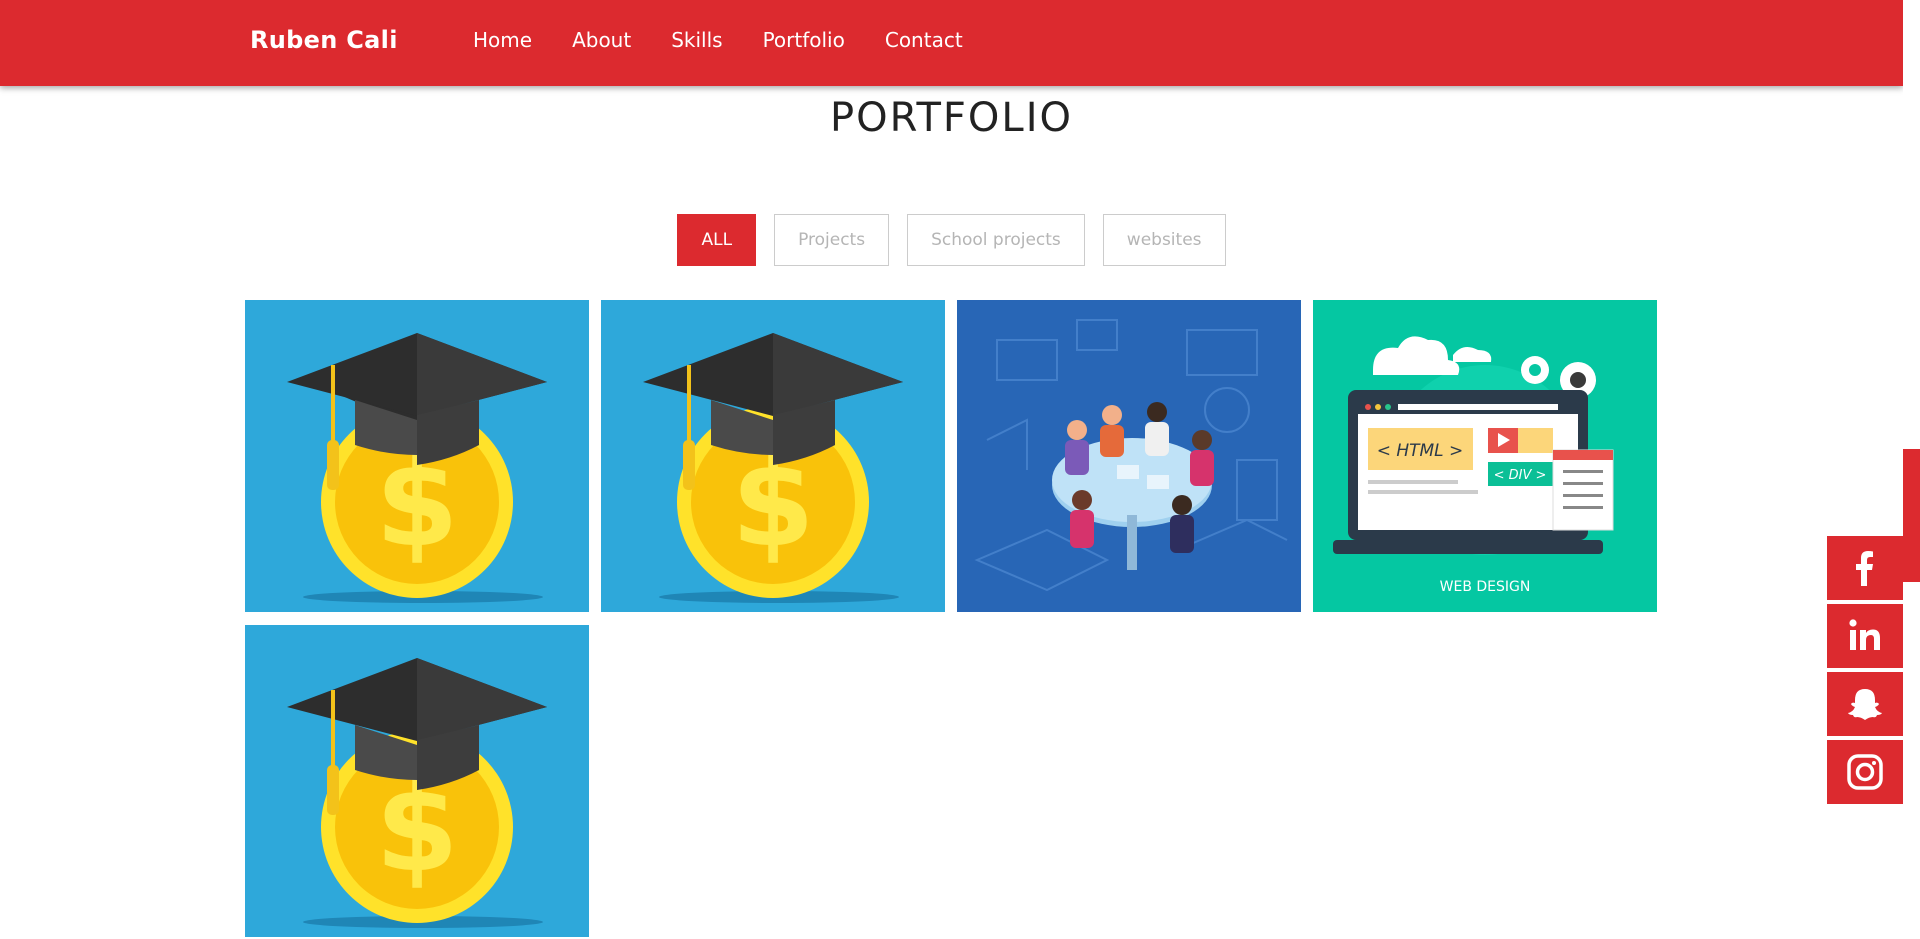  I want to click on facebook-link, so click(1865, 568).